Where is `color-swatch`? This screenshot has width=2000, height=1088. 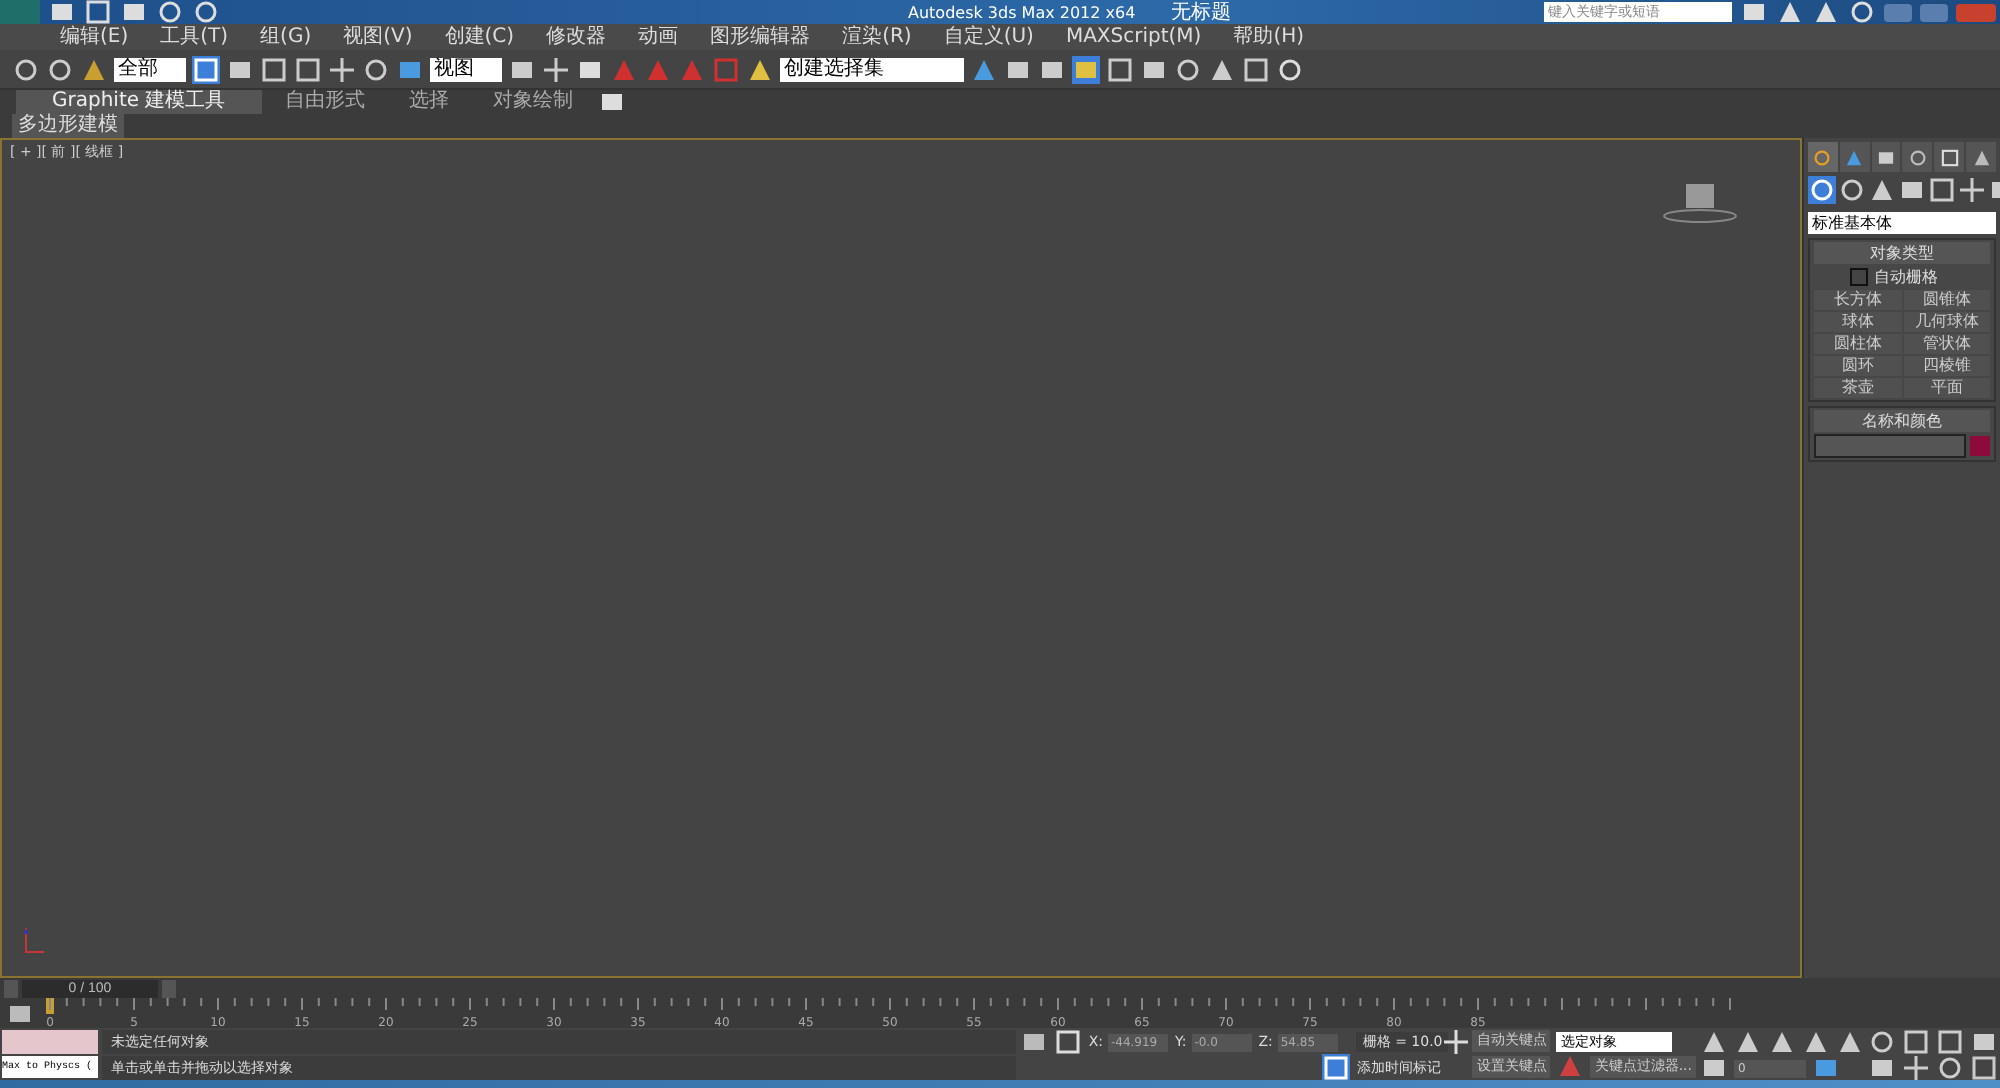 color-swatch is located at coordinates (1980, 446).